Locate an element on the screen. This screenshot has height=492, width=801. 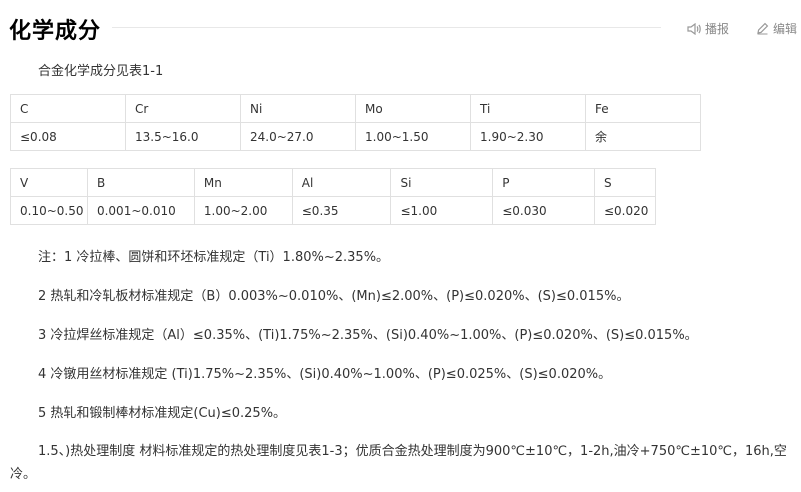
table-cell: ≤1.00 is located at coordinates (442, 210).